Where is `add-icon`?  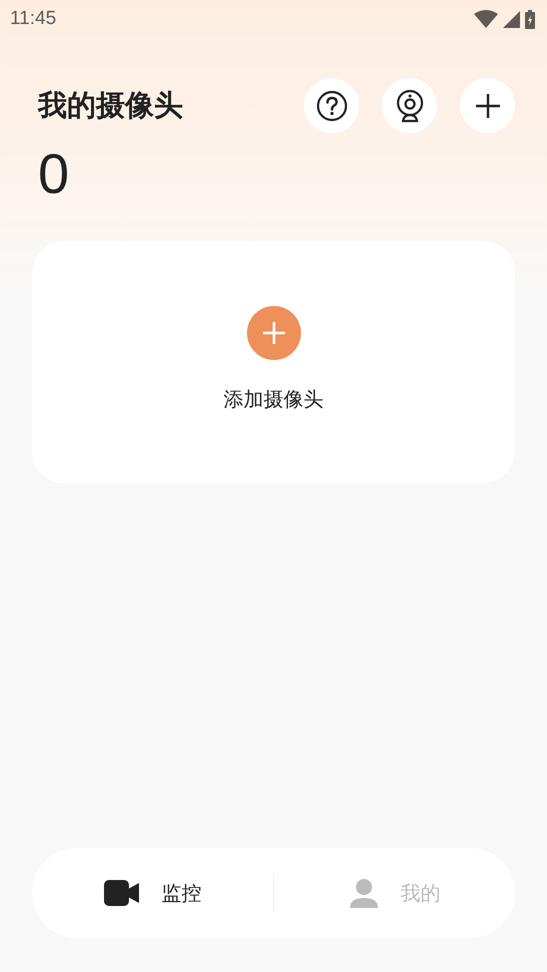
add-icon is located at coordinates (273, 333).